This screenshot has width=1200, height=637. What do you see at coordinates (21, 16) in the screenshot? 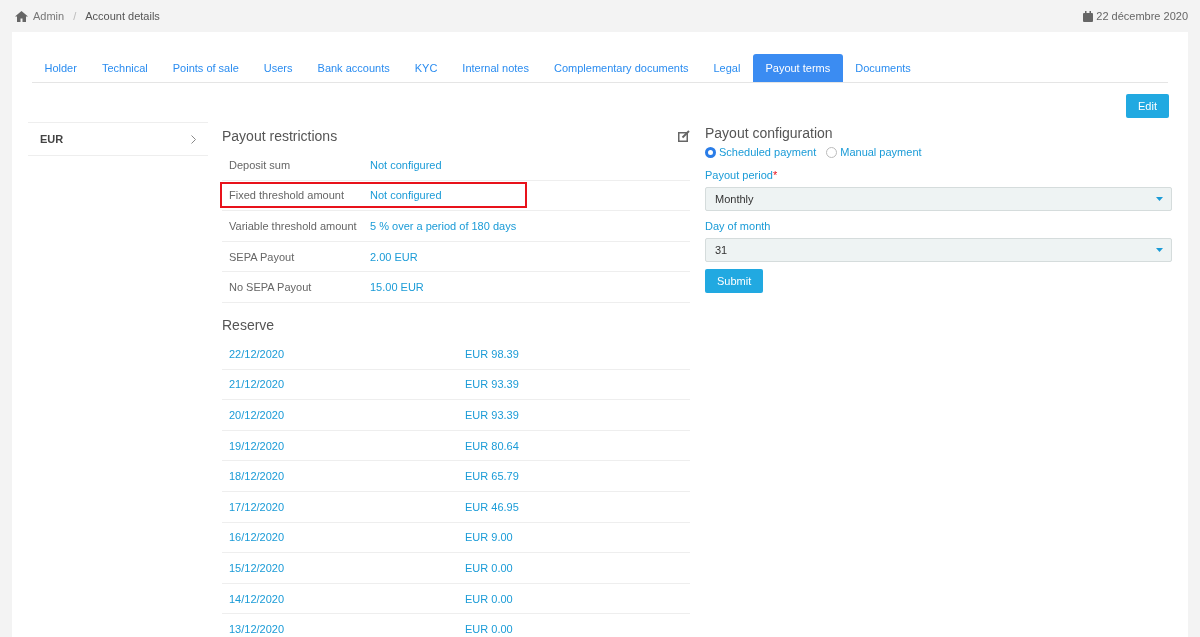
I see `home-icon` at bounding box center [21, 16].